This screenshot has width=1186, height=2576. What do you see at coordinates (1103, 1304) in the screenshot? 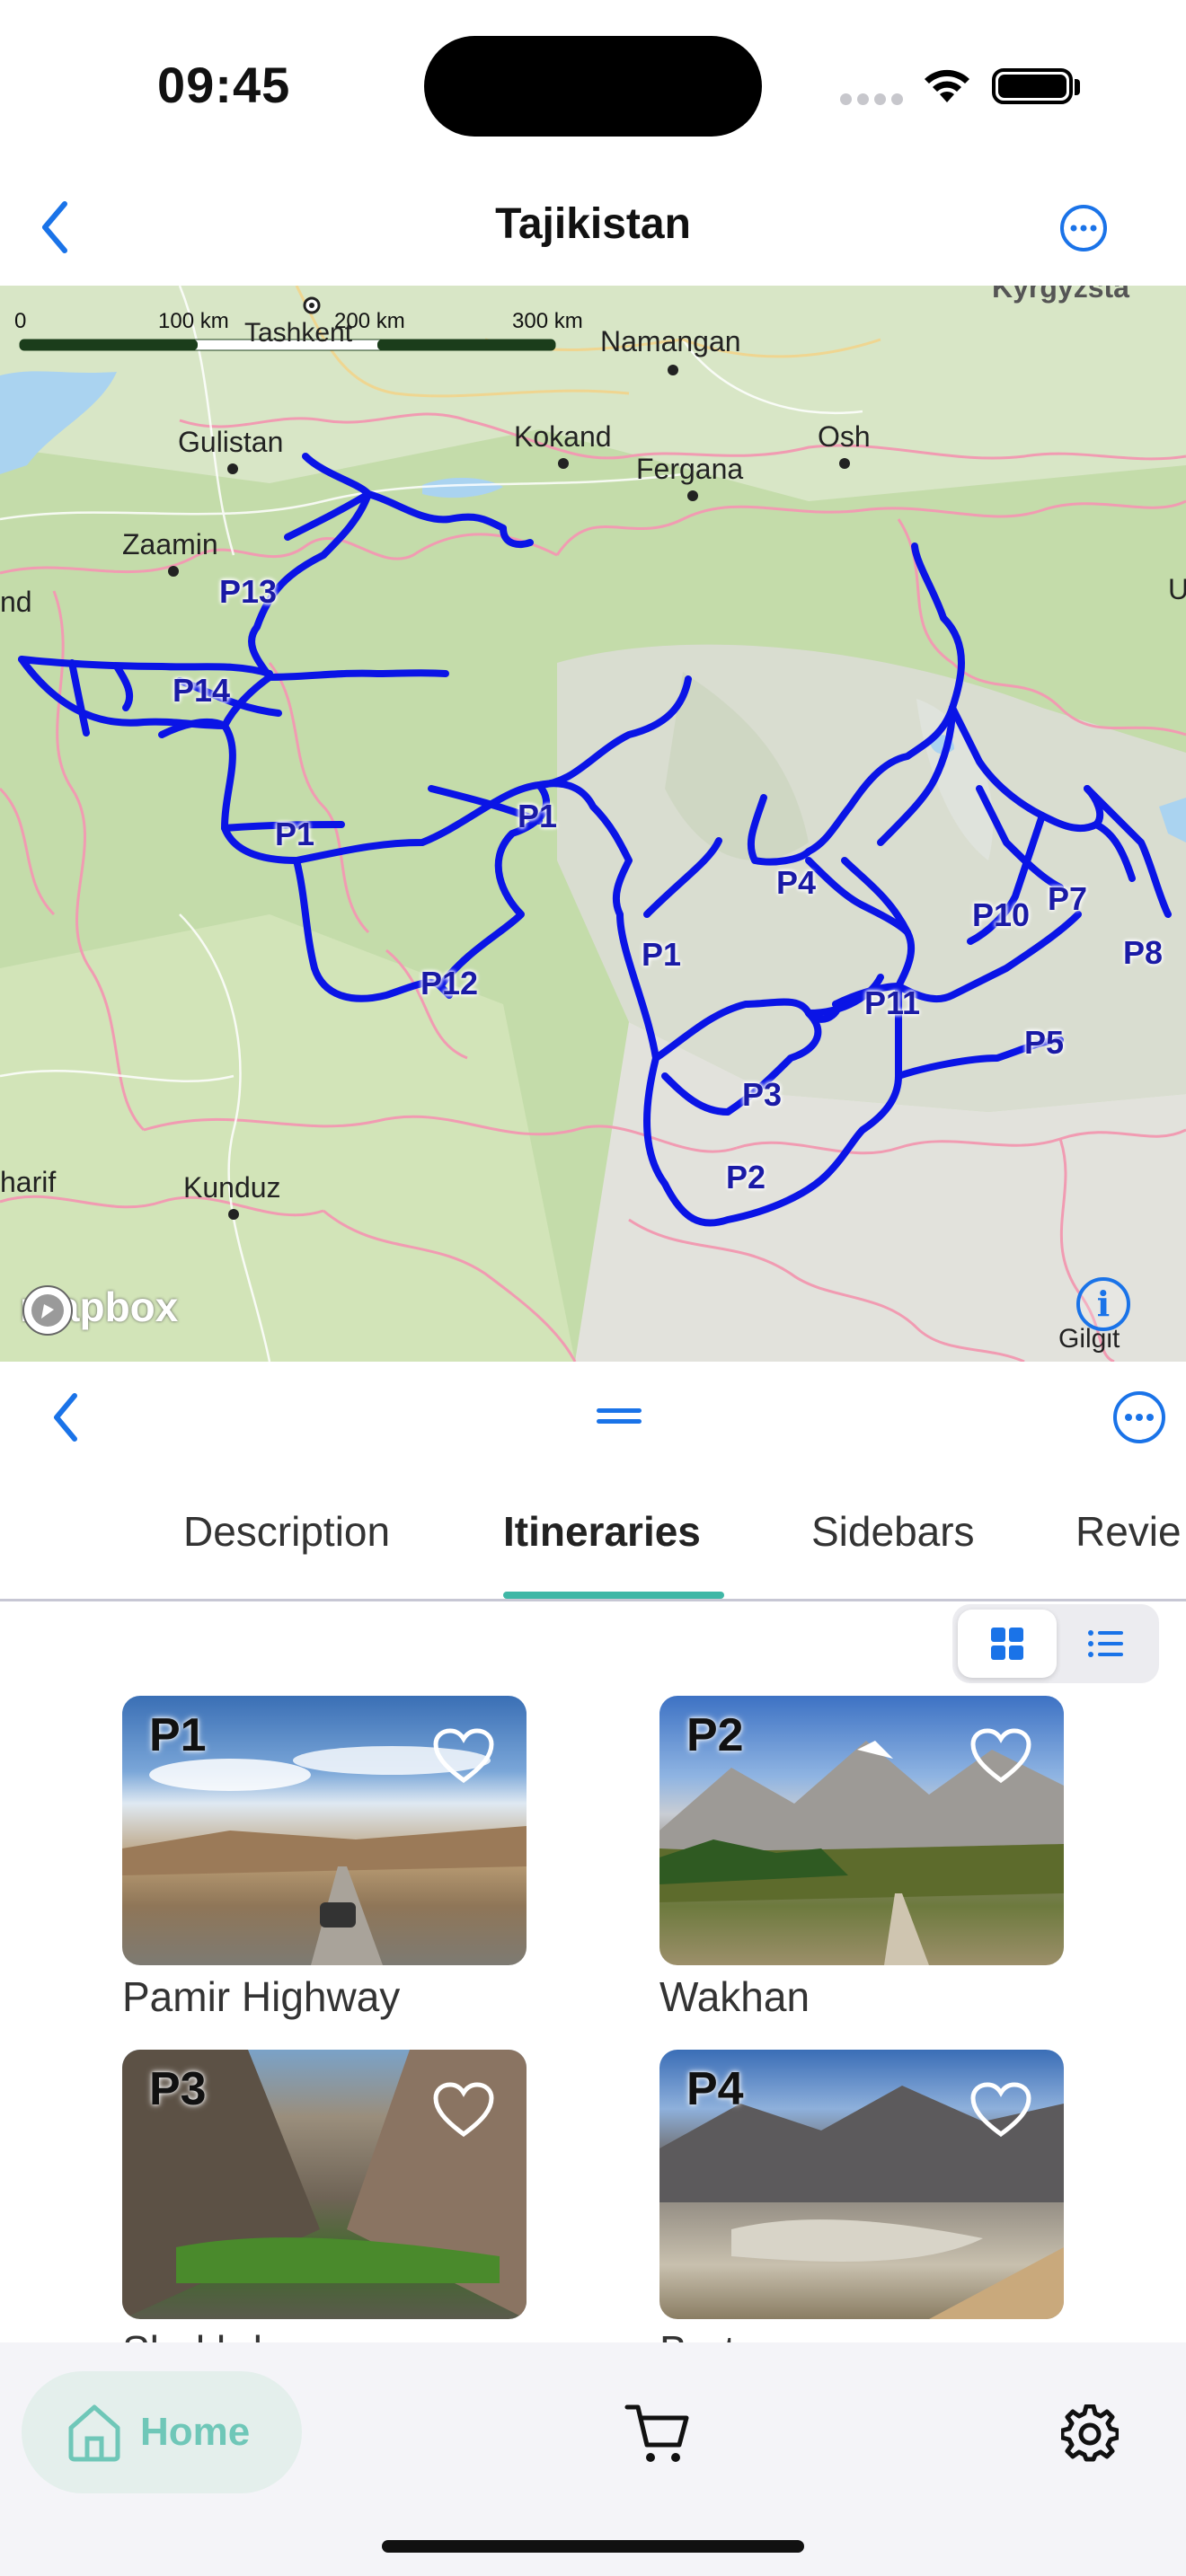
I see `map-info-button: i` at bounding box center [1103, 1304].